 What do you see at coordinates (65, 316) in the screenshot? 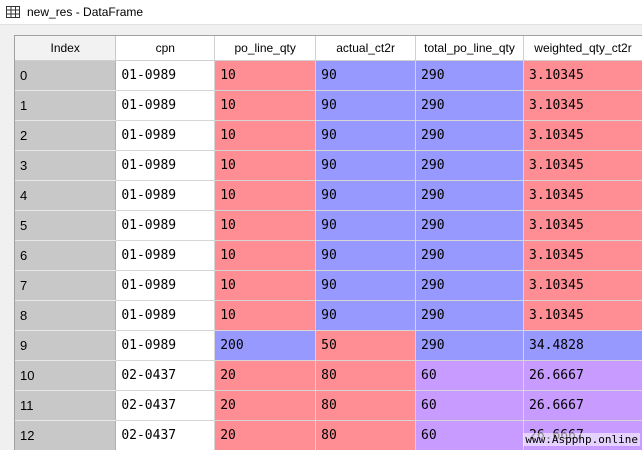
I see `row-index-cell: 8` at bounding box center [65, 316].